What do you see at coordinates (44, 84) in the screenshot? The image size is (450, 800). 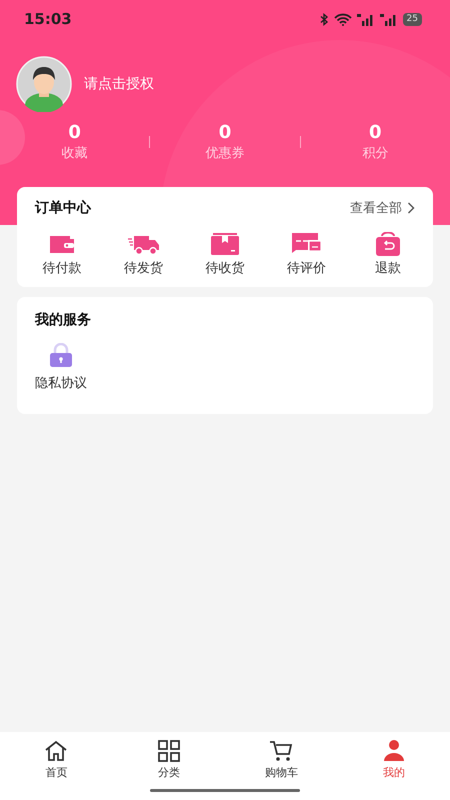 I see `avatar` at bounding box center [44, 84].